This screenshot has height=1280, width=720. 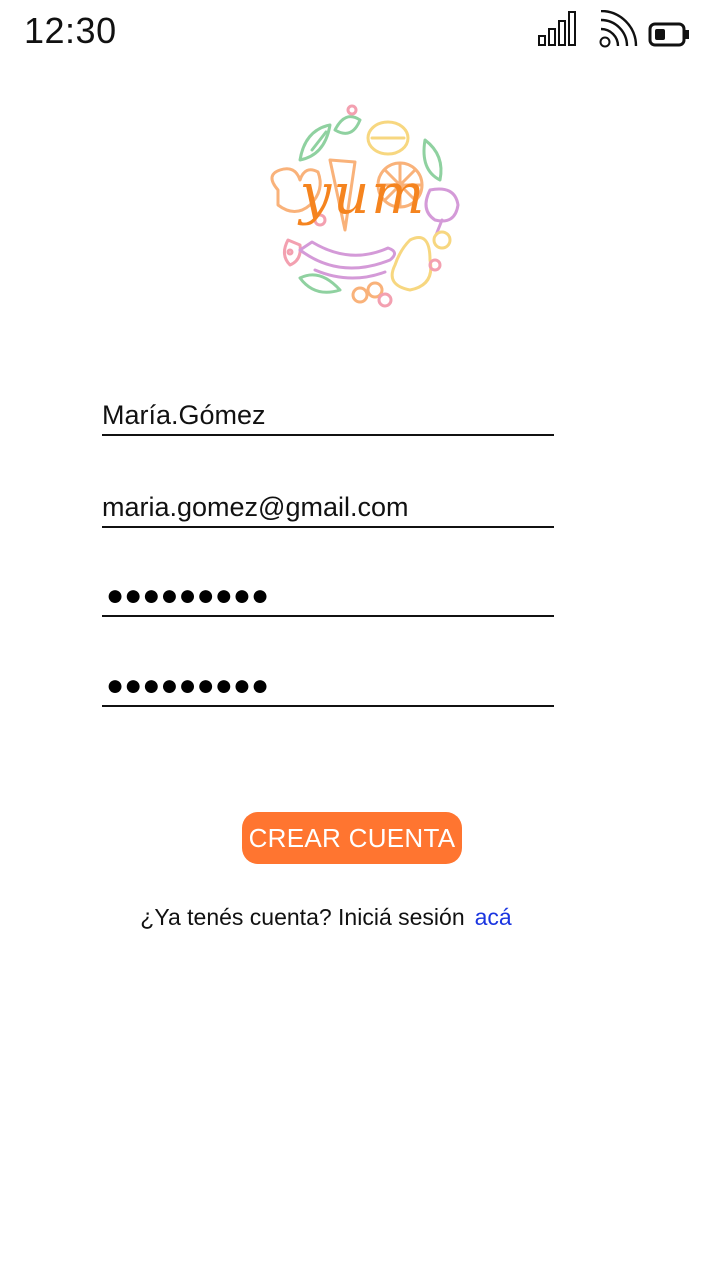 I want to click on status-bar: 12:30, so click(x=360, y=32).